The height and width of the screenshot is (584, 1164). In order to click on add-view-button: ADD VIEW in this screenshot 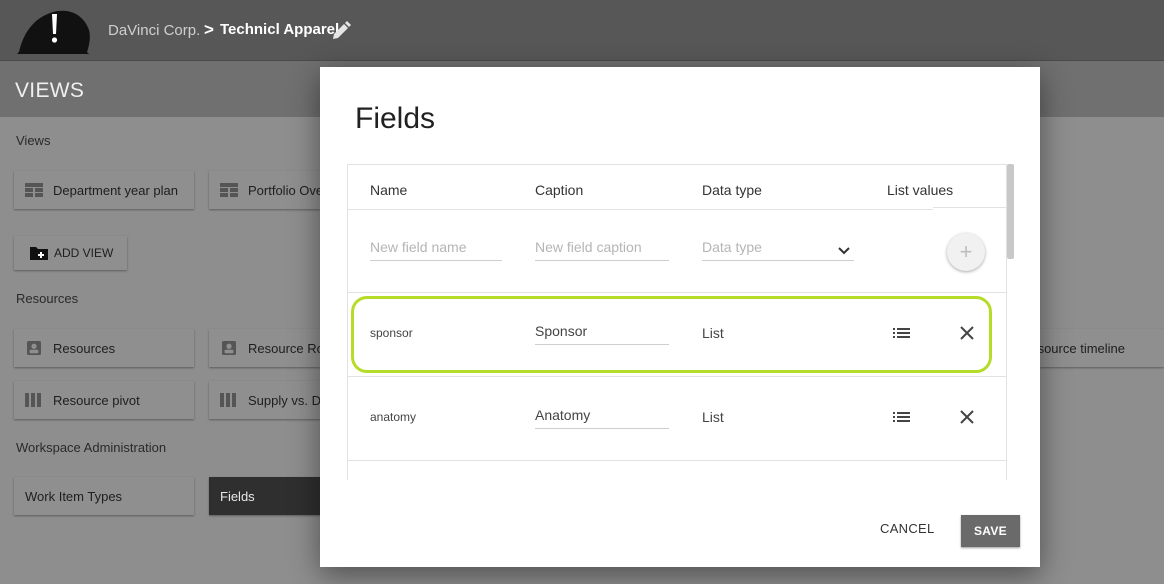, I will do `click(70, 253)`.